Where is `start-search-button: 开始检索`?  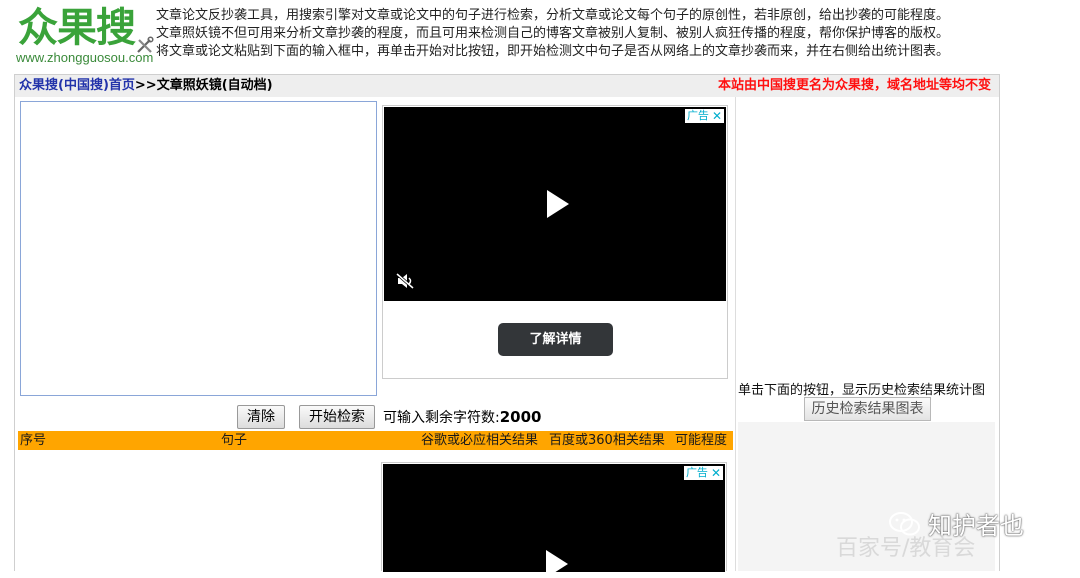
start-search-button: 开始检索 is located at coordinates (337, 417).